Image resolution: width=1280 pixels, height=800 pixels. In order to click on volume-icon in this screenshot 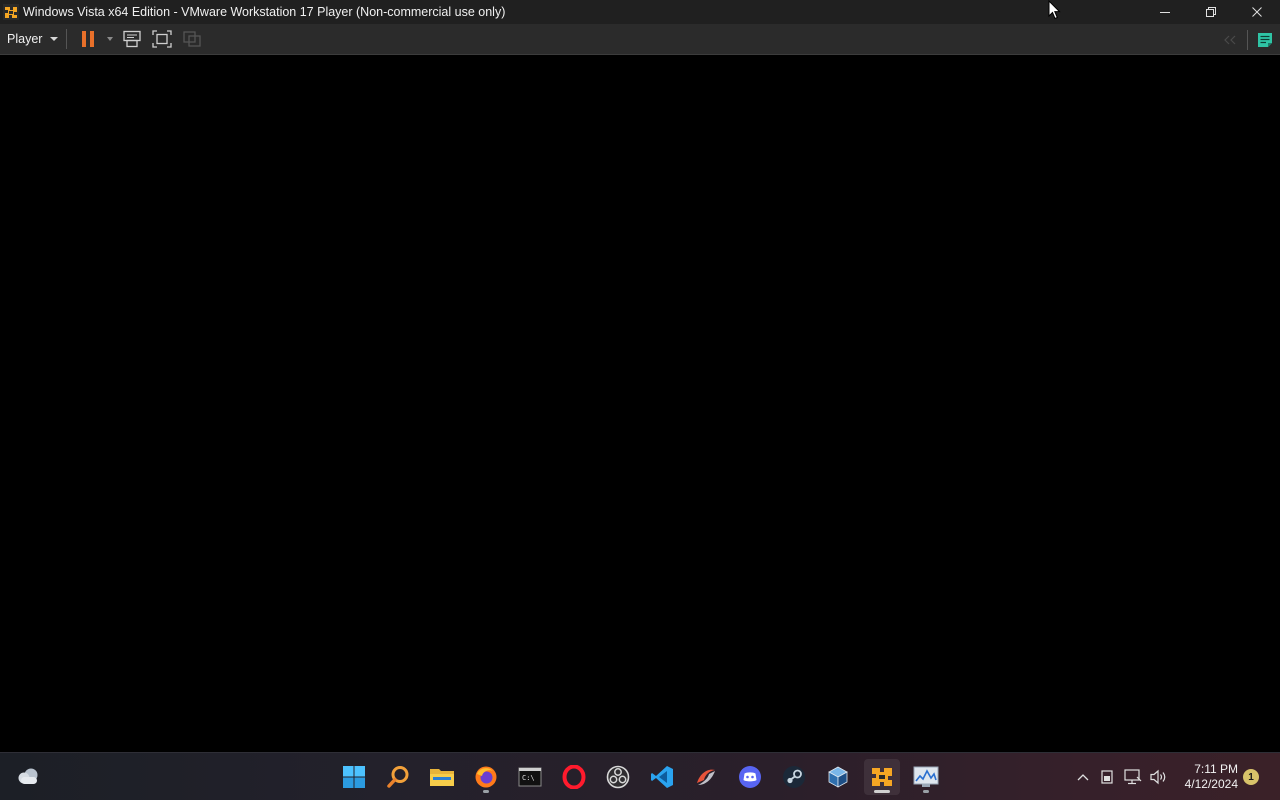, I will do `click(1158, 777)`.